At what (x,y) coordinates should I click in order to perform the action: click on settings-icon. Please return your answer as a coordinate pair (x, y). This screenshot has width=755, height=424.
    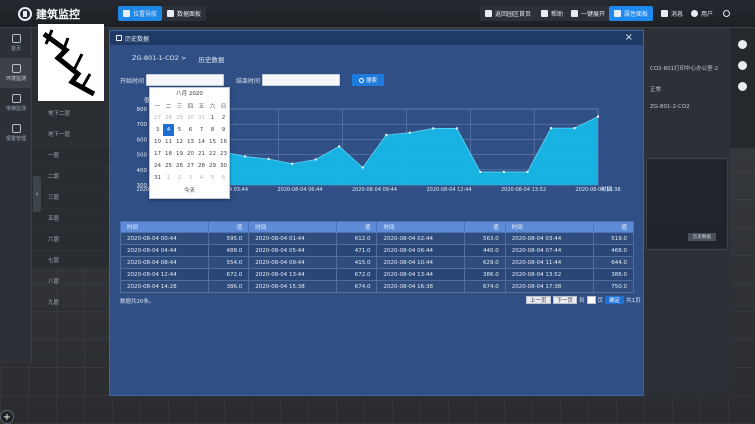
    Looking at the image, I should click on (742, 86).